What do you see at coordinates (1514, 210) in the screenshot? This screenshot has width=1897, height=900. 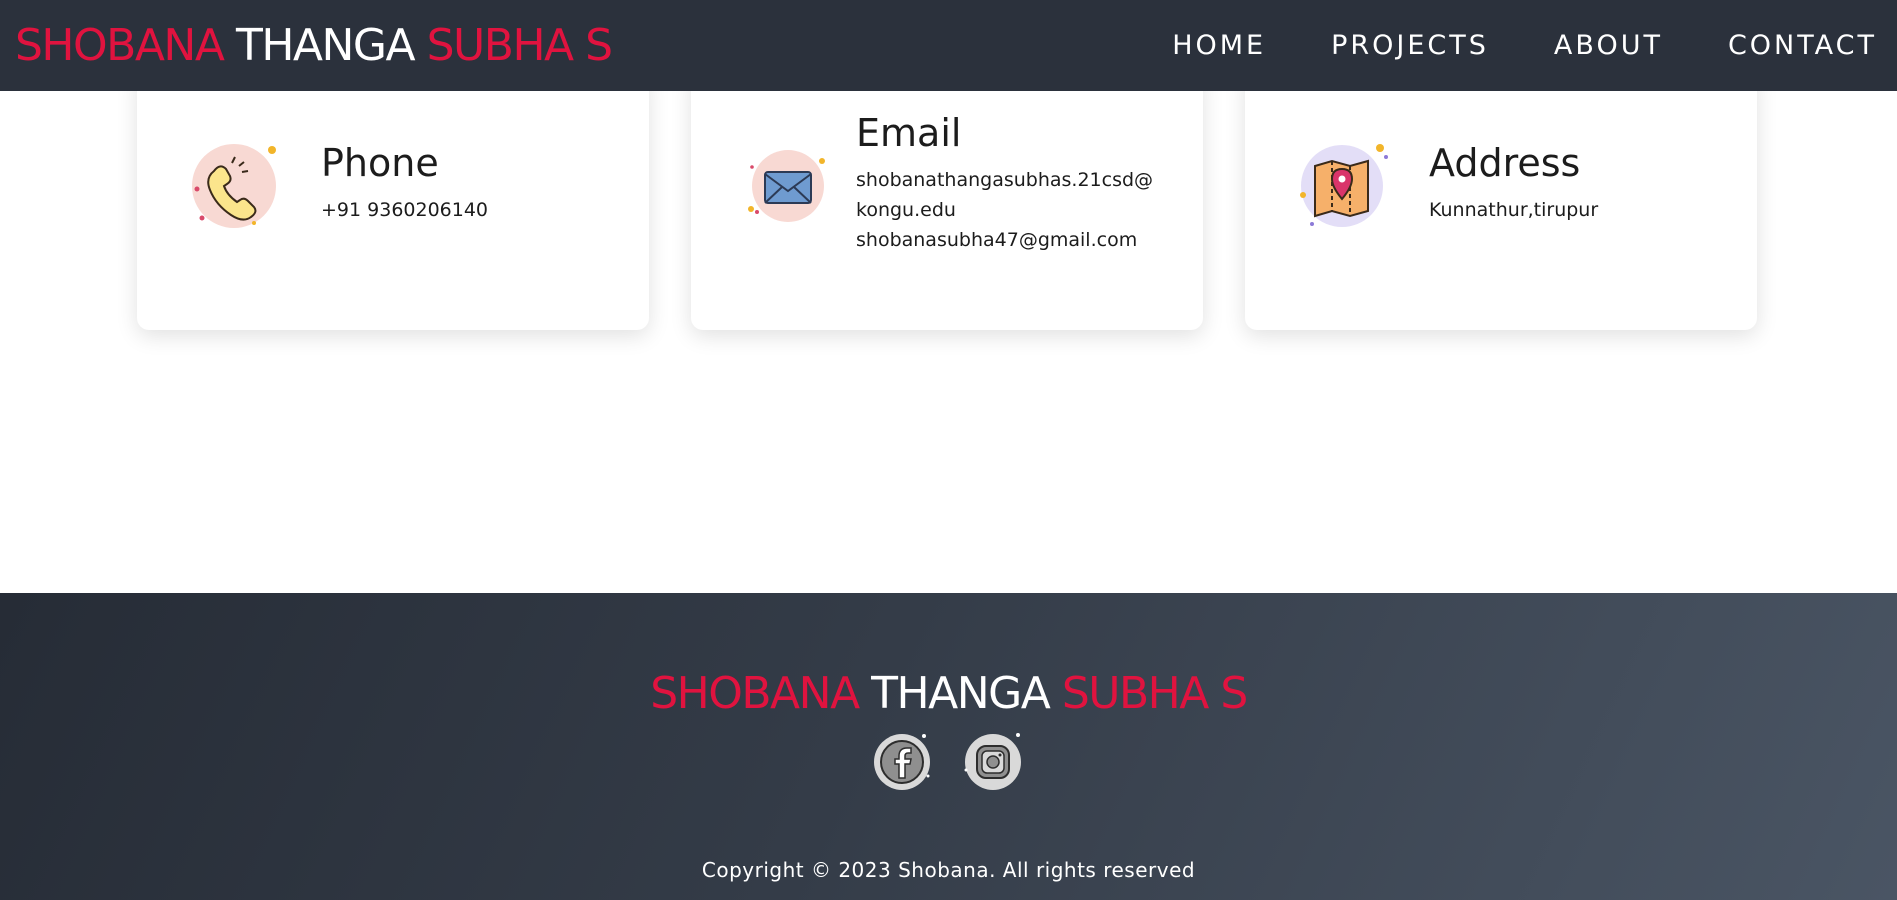 I see `address-text: Kunnathur,tirupur` at bounding box center [1514, 210].